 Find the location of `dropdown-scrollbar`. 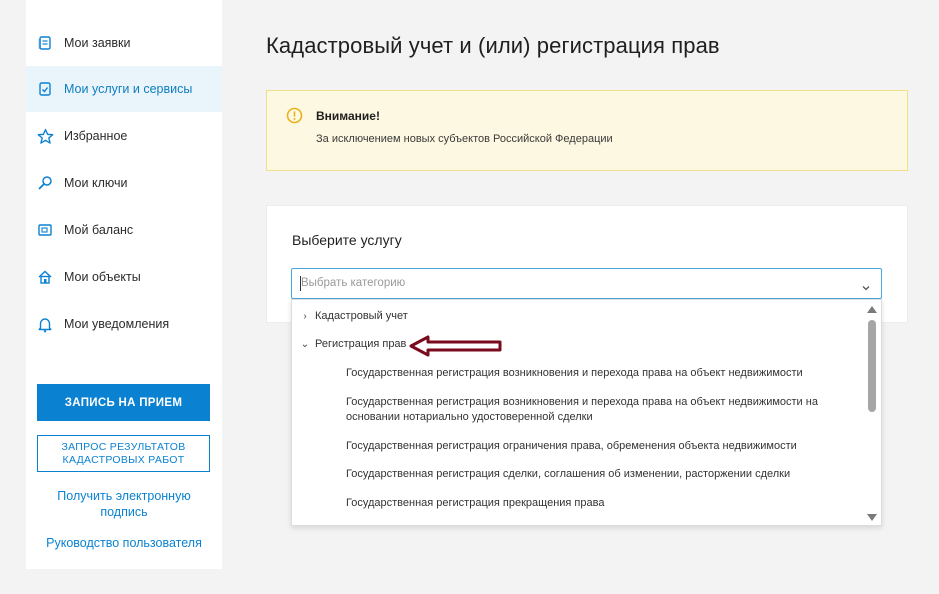

dropdown-scrollbar is located at coordinates (872, 412).